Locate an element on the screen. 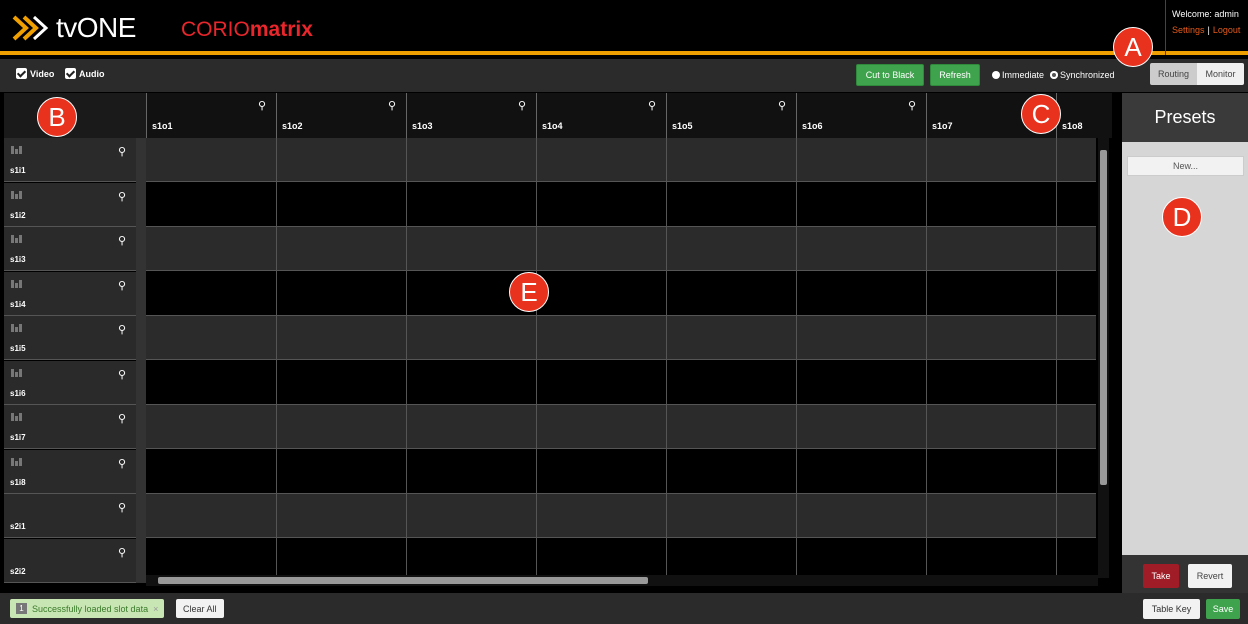 The width and height of the screenshot is (1248, 624). output-header: ⚲ s1o3 is located at coordinates (471, 115).